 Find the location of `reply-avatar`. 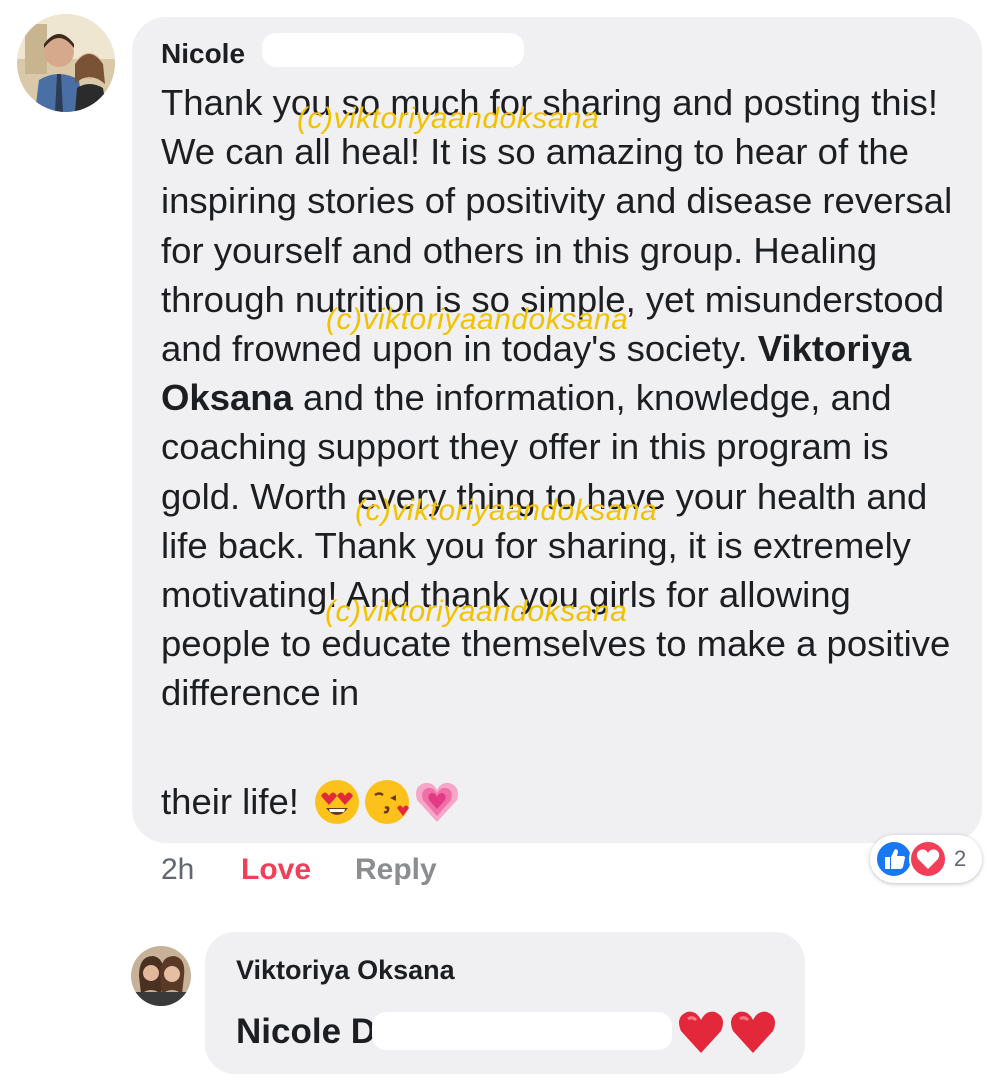

reply-avatar is located at coordinates (161, 976).